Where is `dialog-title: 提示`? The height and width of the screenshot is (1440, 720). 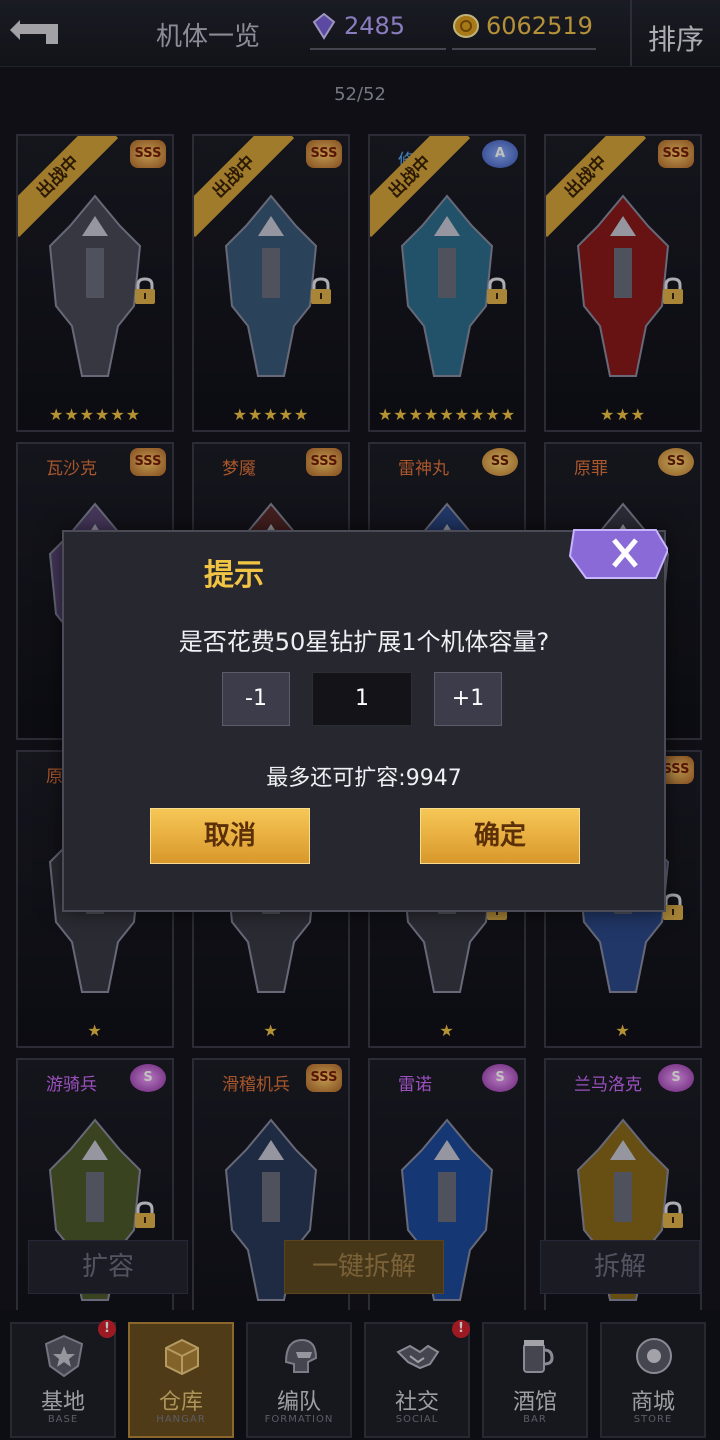
dialog-title: 提示 is located at coordinates (234, 575).